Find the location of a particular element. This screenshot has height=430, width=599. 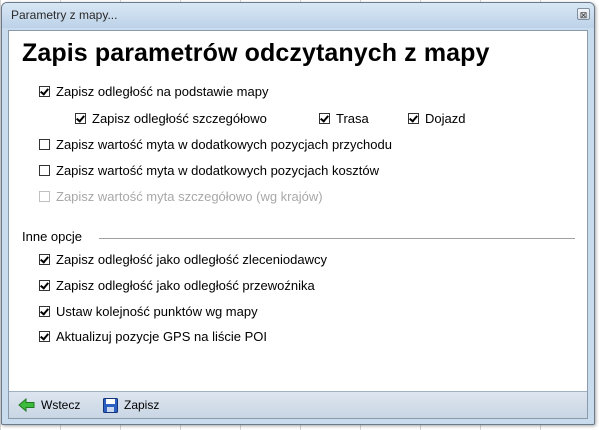

floppy-disk-icon is located at coordinates (110, 405).